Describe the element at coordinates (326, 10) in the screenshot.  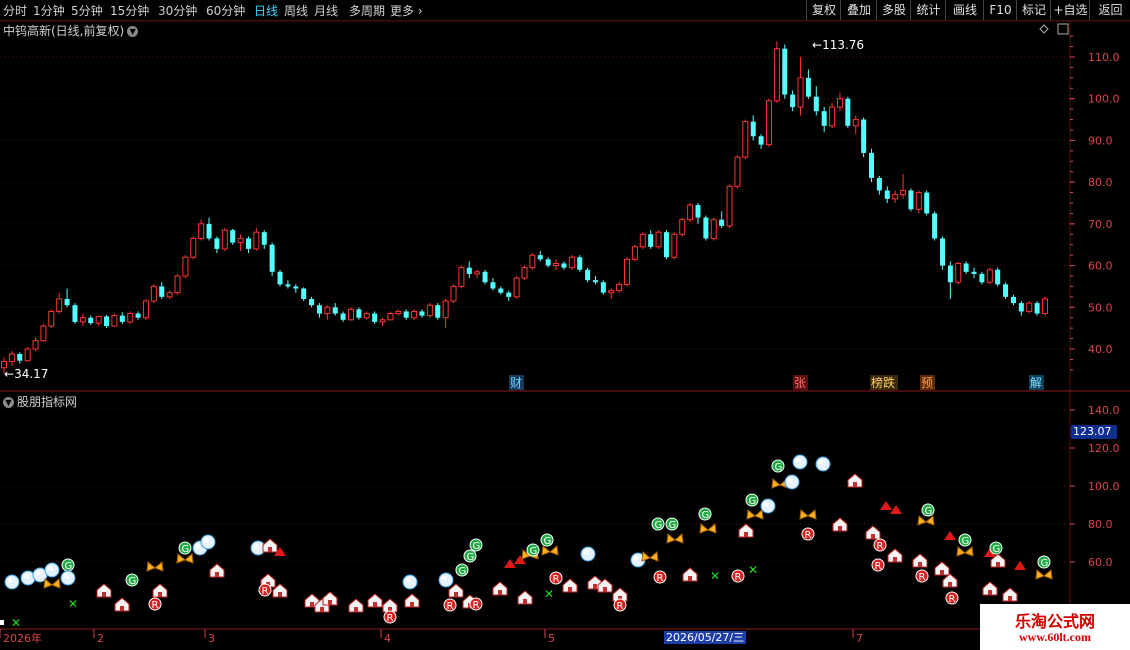
I see `period-tab-8: 月线` at that location.